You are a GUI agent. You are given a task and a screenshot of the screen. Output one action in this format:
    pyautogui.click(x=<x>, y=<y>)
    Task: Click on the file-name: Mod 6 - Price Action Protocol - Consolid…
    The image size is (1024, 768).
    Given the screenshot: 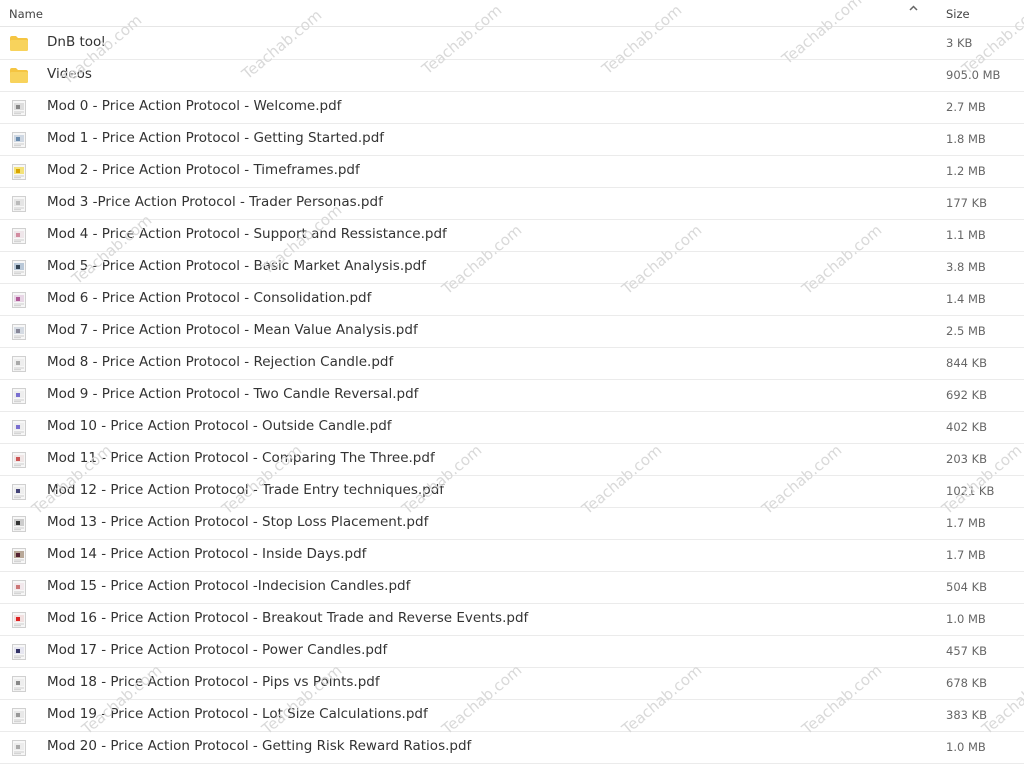 What is the action you would take?
    pyautogui.click(x=209, y=298)
    